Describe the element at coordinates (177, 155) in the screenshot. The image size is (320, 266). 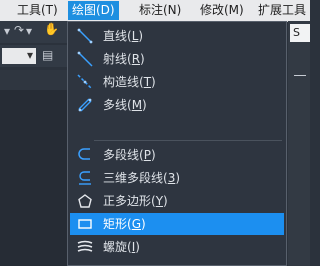
I see `menu-item-polyline: 多段线(P)` at that location.